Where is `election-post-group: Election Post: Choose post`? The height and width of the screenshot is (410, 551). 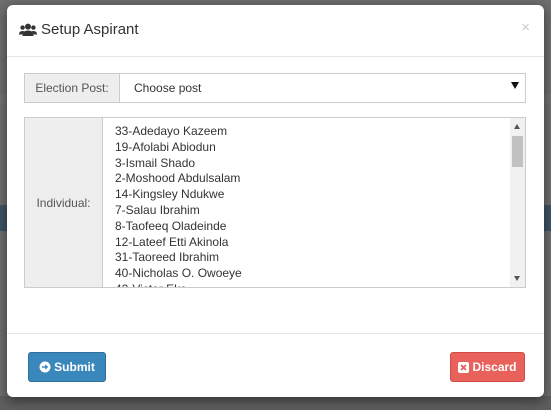 election-post-group: Election Post: Choose post is located at coordinates (275, 88).